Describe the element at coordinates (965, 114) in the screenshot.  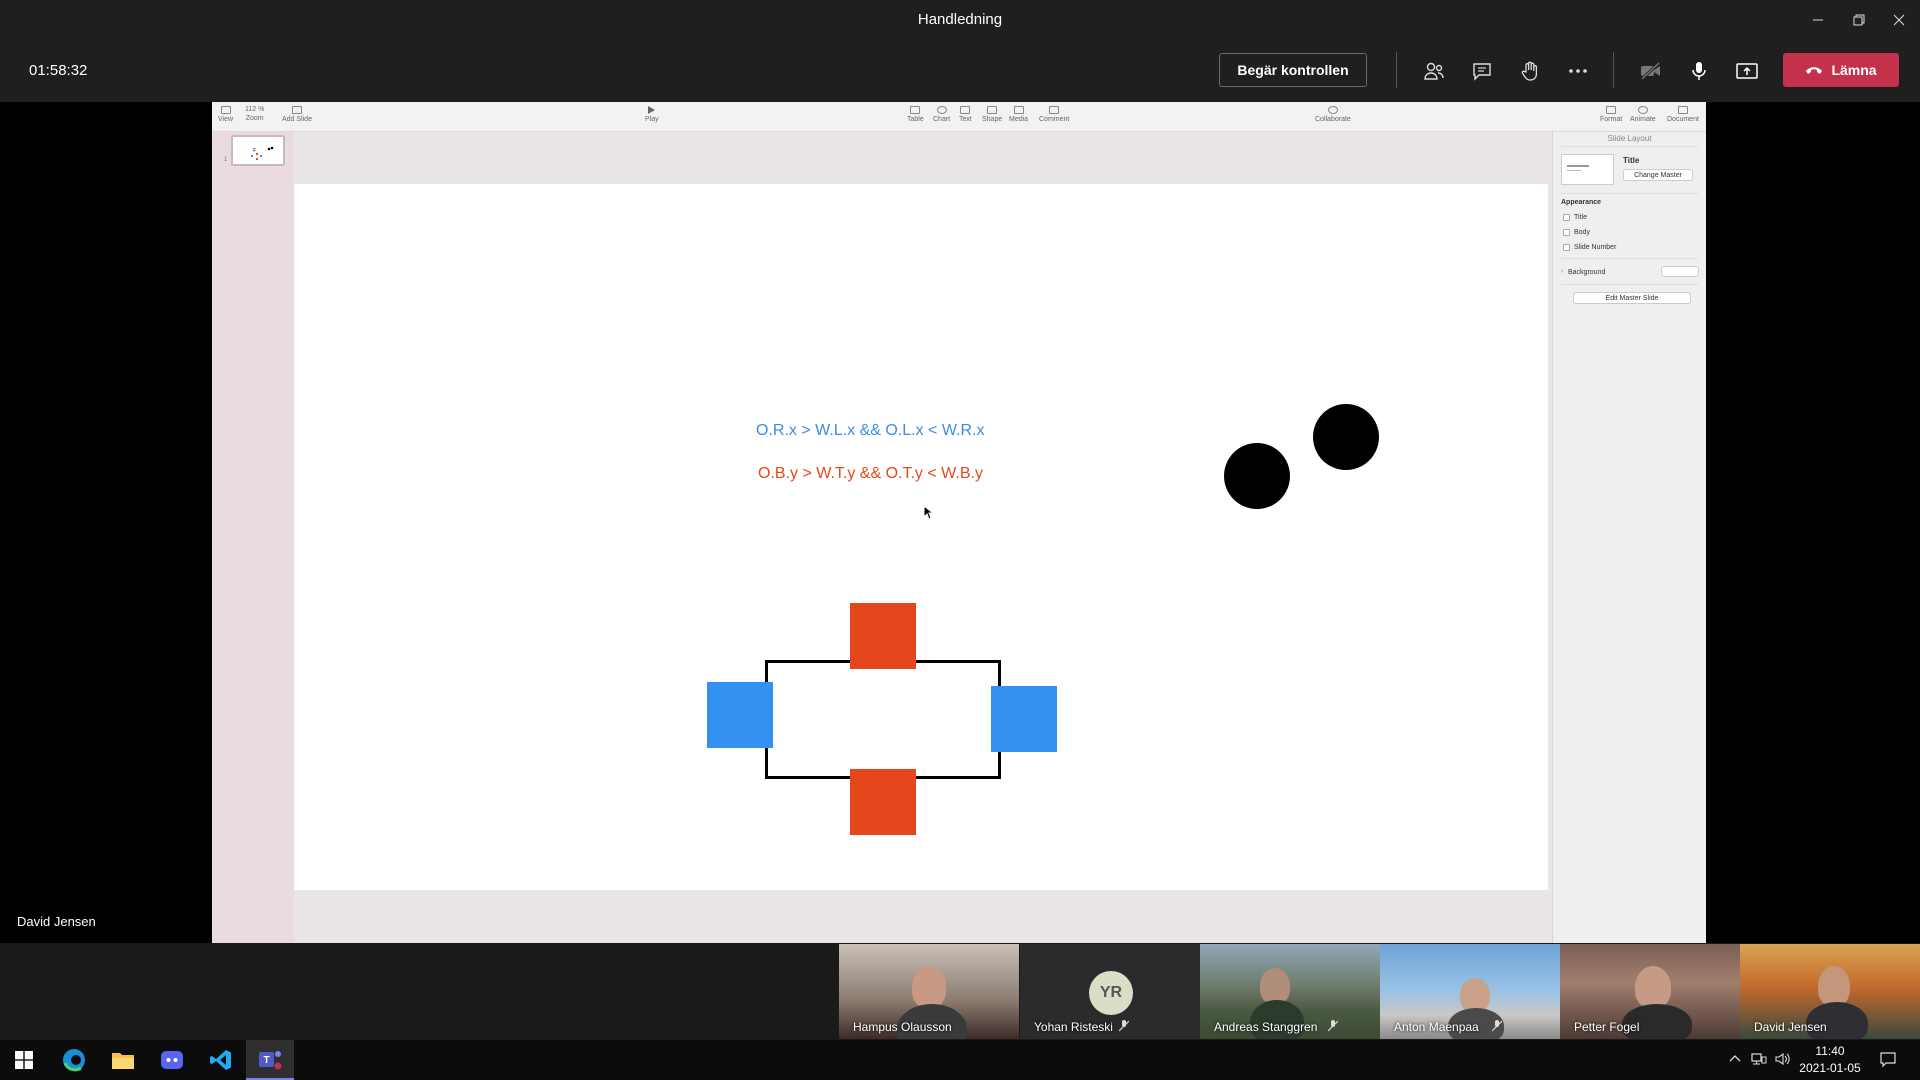
I see `text-tool: Text` at that location.